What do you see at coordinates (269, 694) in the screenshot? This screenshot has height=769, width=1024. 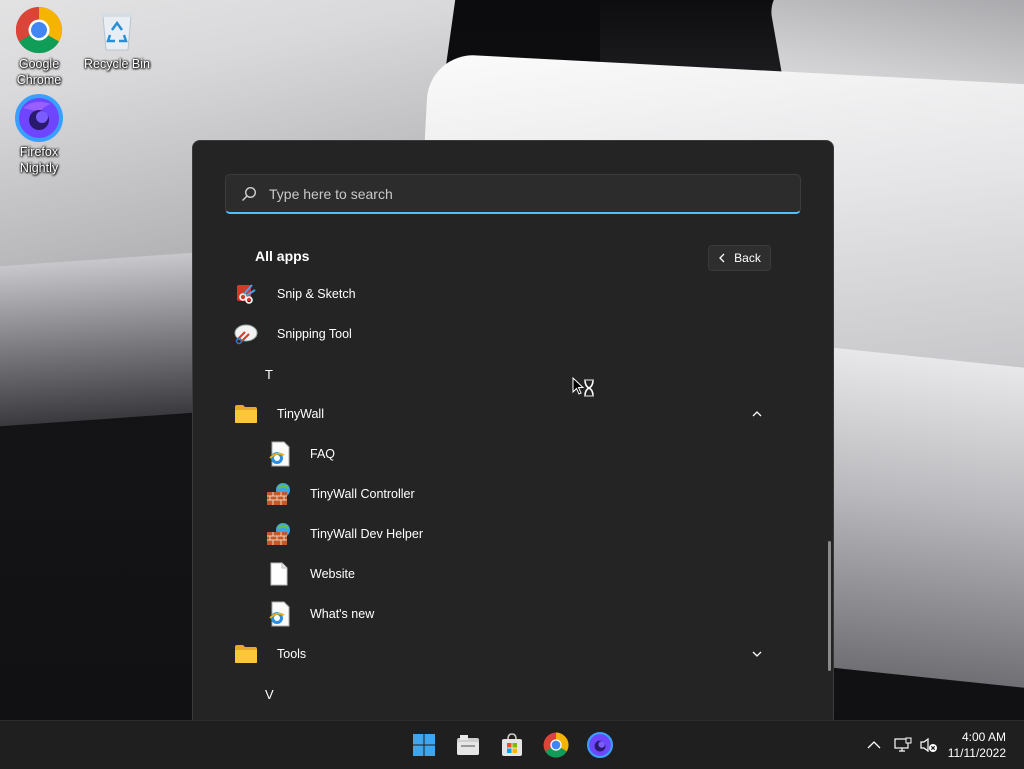 I see `letter-header-label: V` at bounding box center [269, 694].